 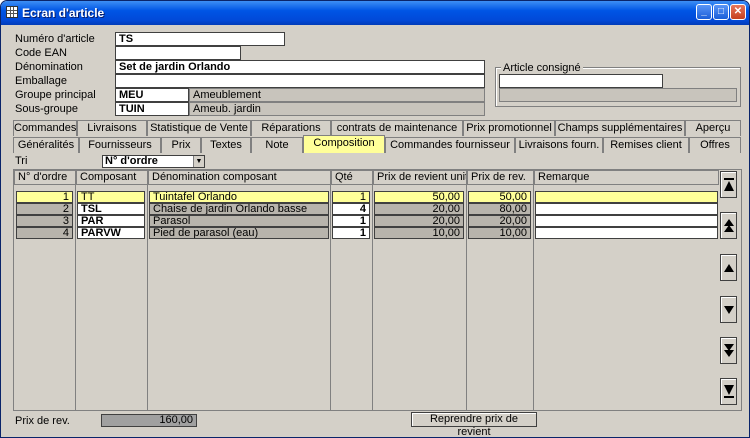 What do you see at coordinates (277, 145) in the screenshot?
I see `tab-note: Note` at bounding box center [277, 145].